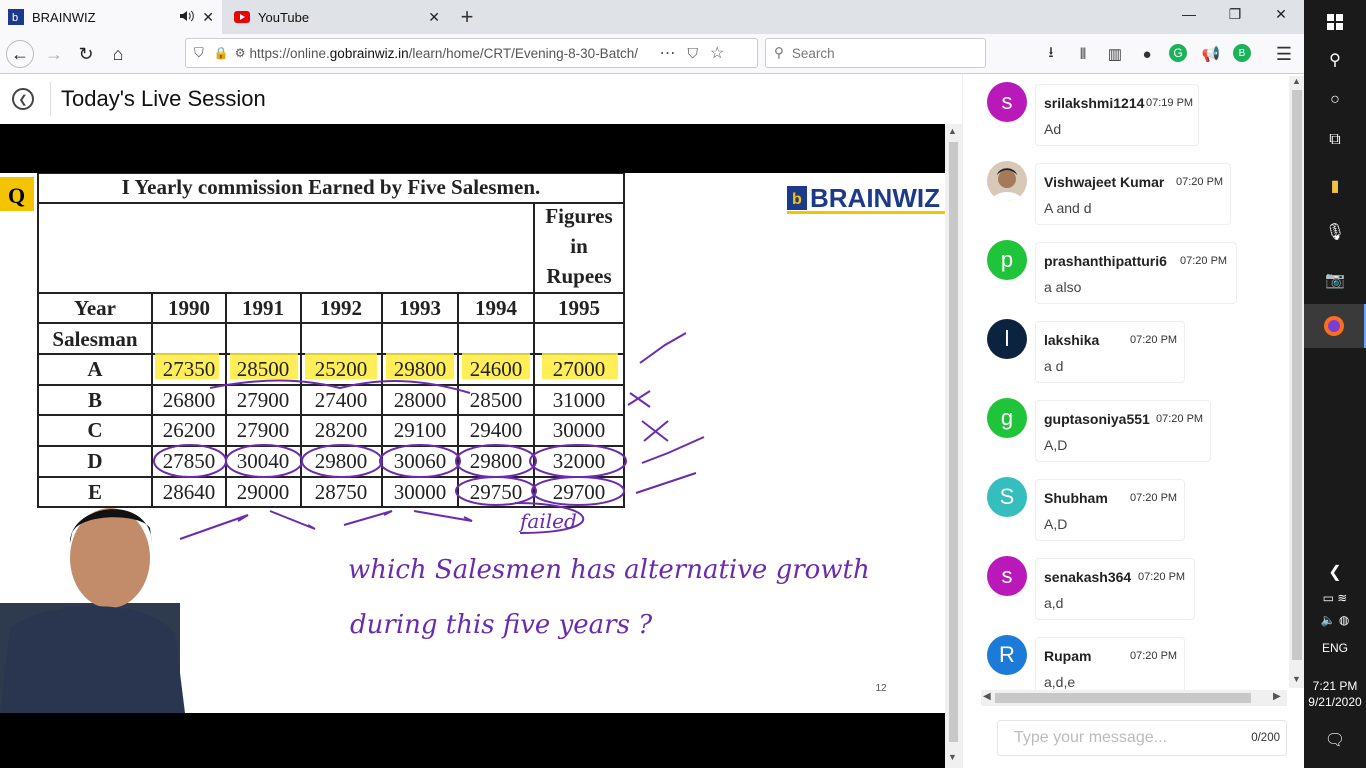 The width and height of the screenshot is (1366, 768). I want to click on cell: 30000, so click(579, 430).